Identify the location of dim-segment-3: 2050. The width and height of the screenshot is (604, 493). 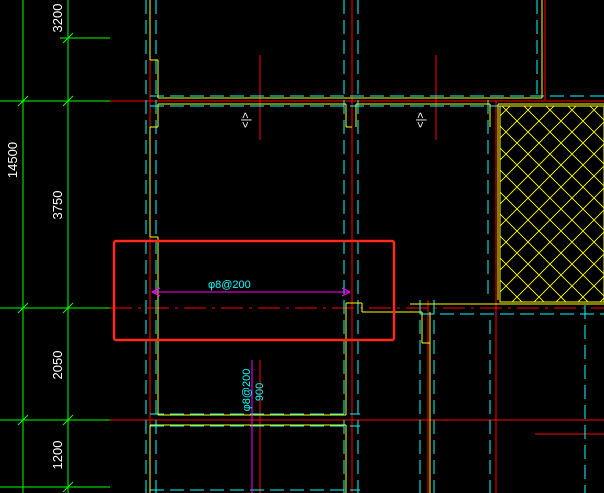
(57, 365).